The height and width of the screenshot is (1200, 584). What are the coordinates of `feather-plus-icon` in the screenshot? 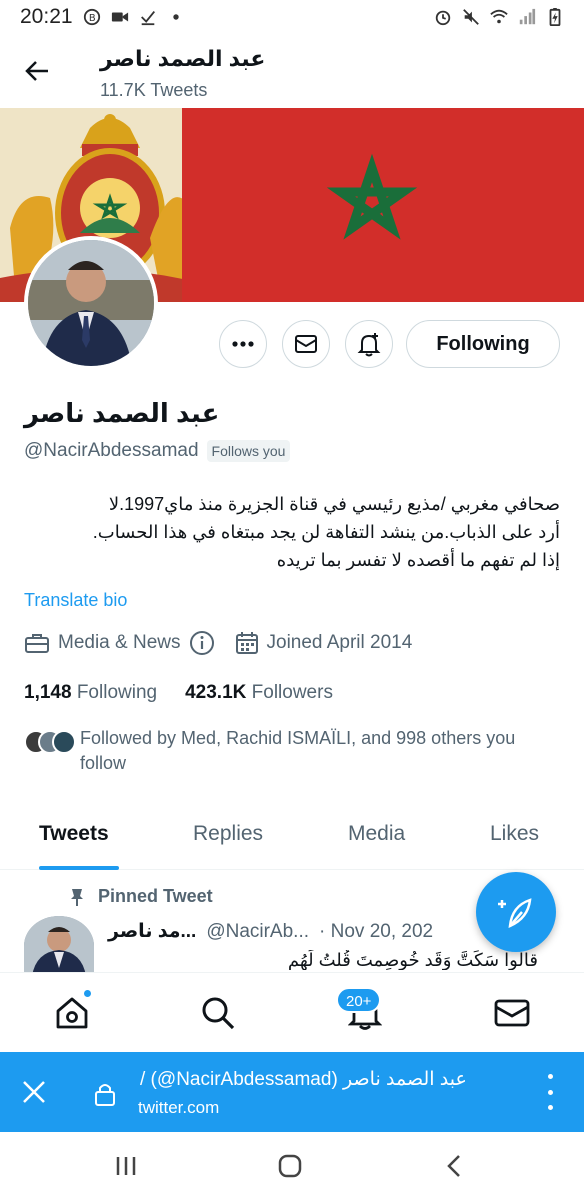 It's located at (515, 913).